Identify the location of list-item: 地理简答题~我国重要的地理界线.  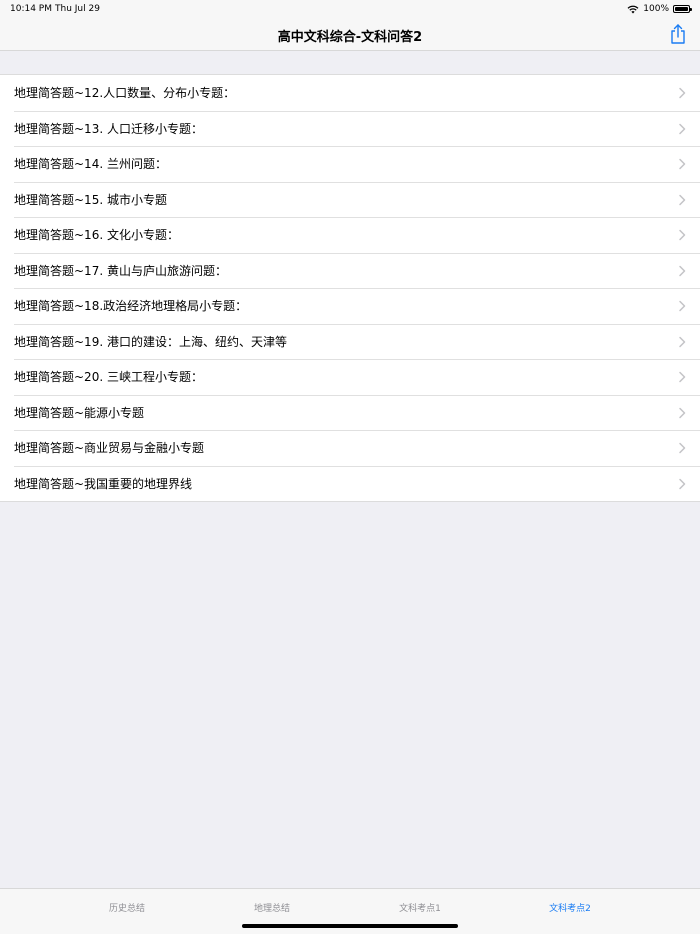
(350, 483).